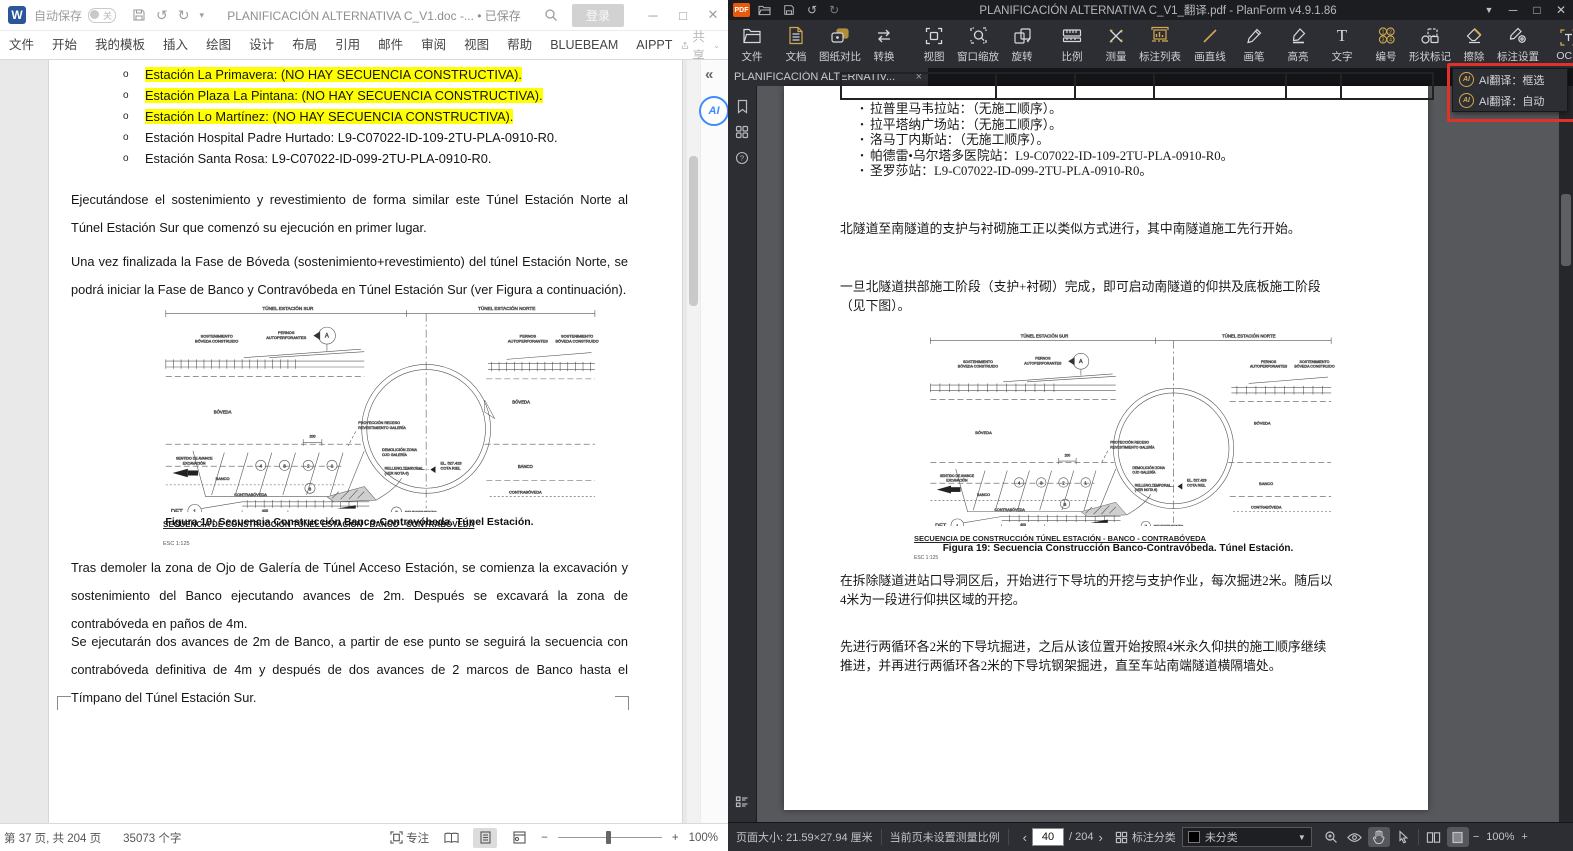 This screenshot has height=851, width=1573. What do you see at coordinates (451, 838) in the screenshot?
I see `read-mode-button` at bounding box center [451, 838].